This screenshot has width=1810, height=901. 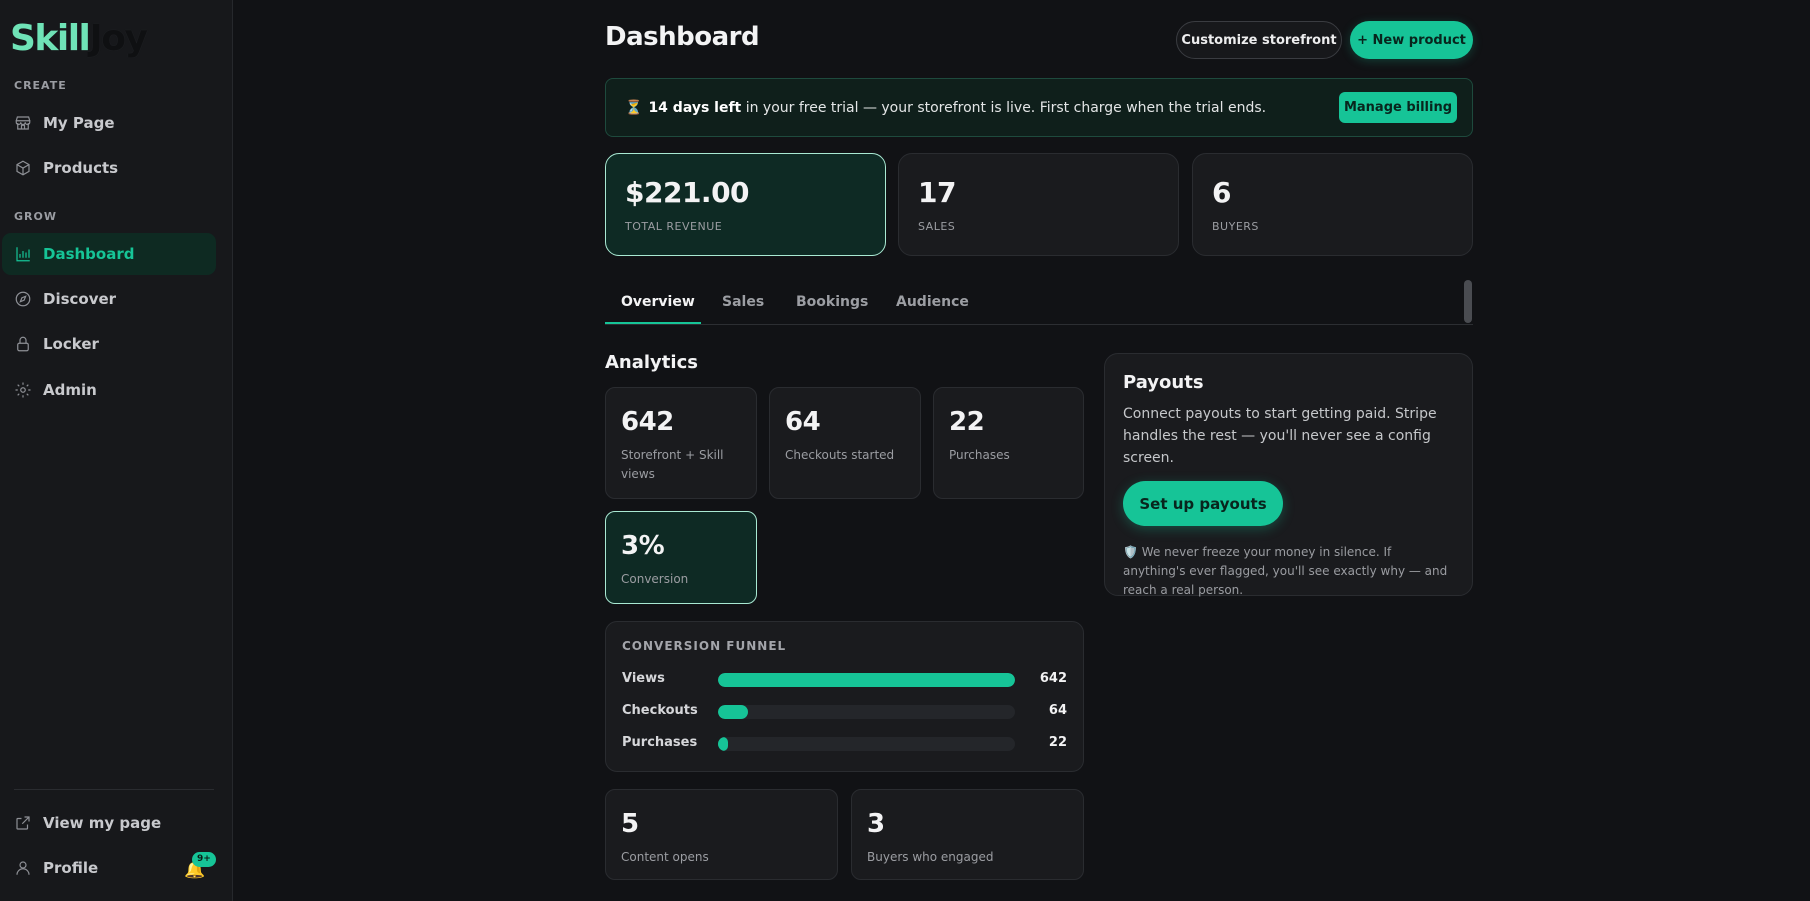 I want to click on page-title: Dashboard, so click(x=682, y=37).